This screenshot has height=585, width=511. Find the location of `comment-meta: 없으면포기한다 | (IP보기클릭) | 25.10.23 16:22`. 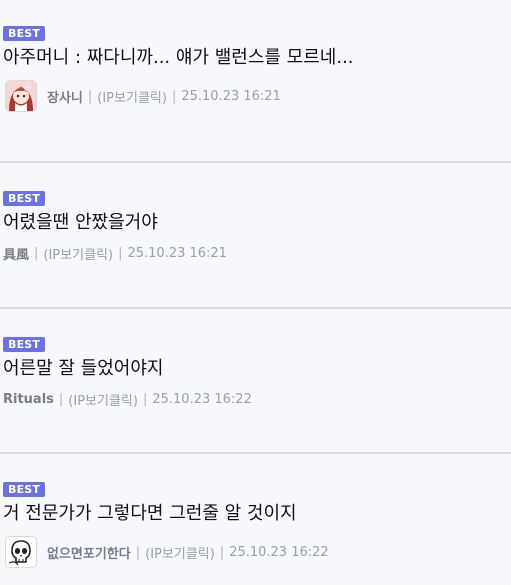

comment-meta: 없으면포기한다 | (IP보기클릭) | 25.10.23 16:22 is located at coordinates (257, 552).